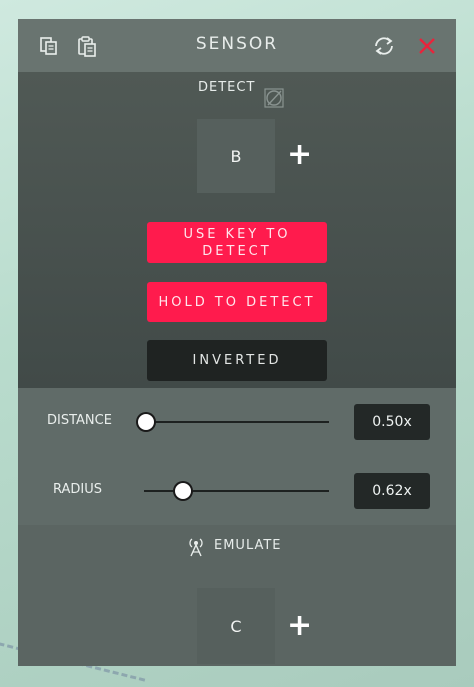 This screenshot has height=687, width=474. Describe the element at coordinates (79, 420) in the screenshot. I see `distance-label: DISTANCE` at that location.